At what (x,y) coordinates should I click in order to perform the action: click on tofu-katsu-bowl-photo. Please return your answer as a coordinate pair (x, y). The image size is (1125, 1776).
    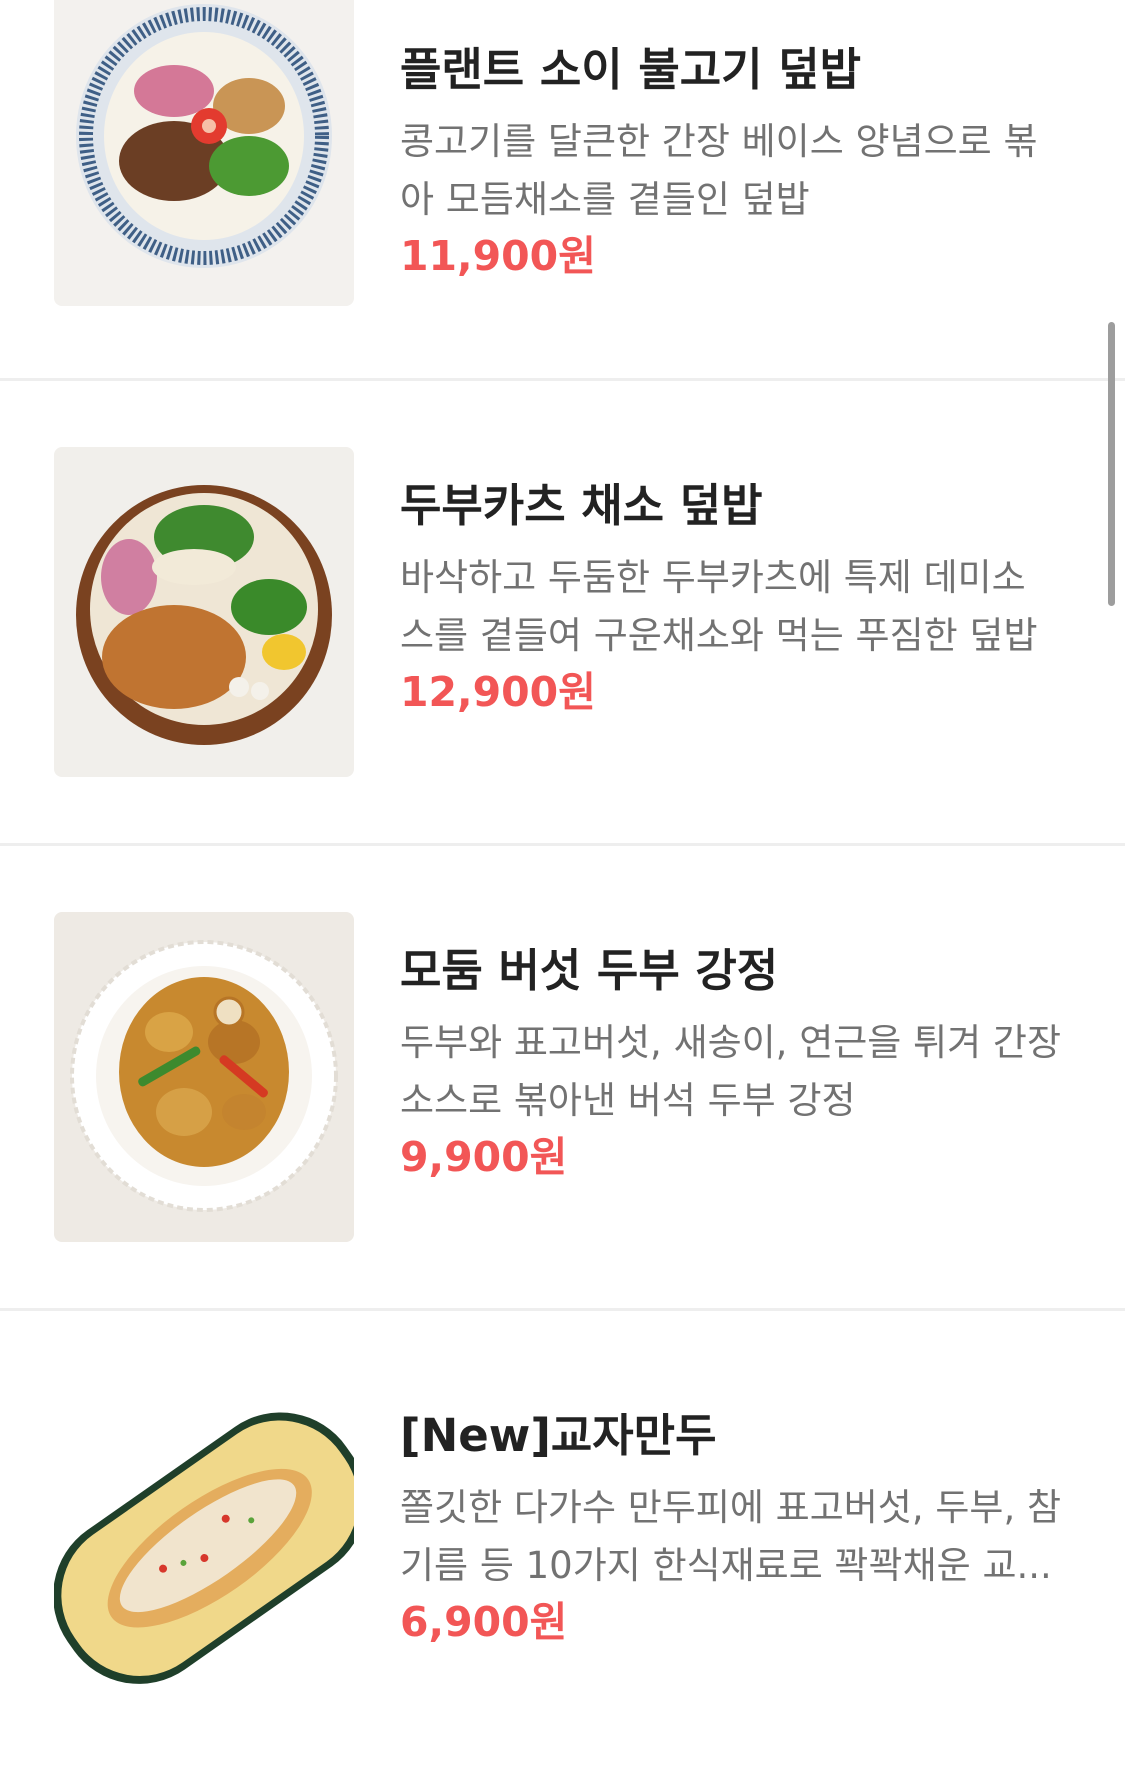
    Looking at the image, I should click on (204, 612).